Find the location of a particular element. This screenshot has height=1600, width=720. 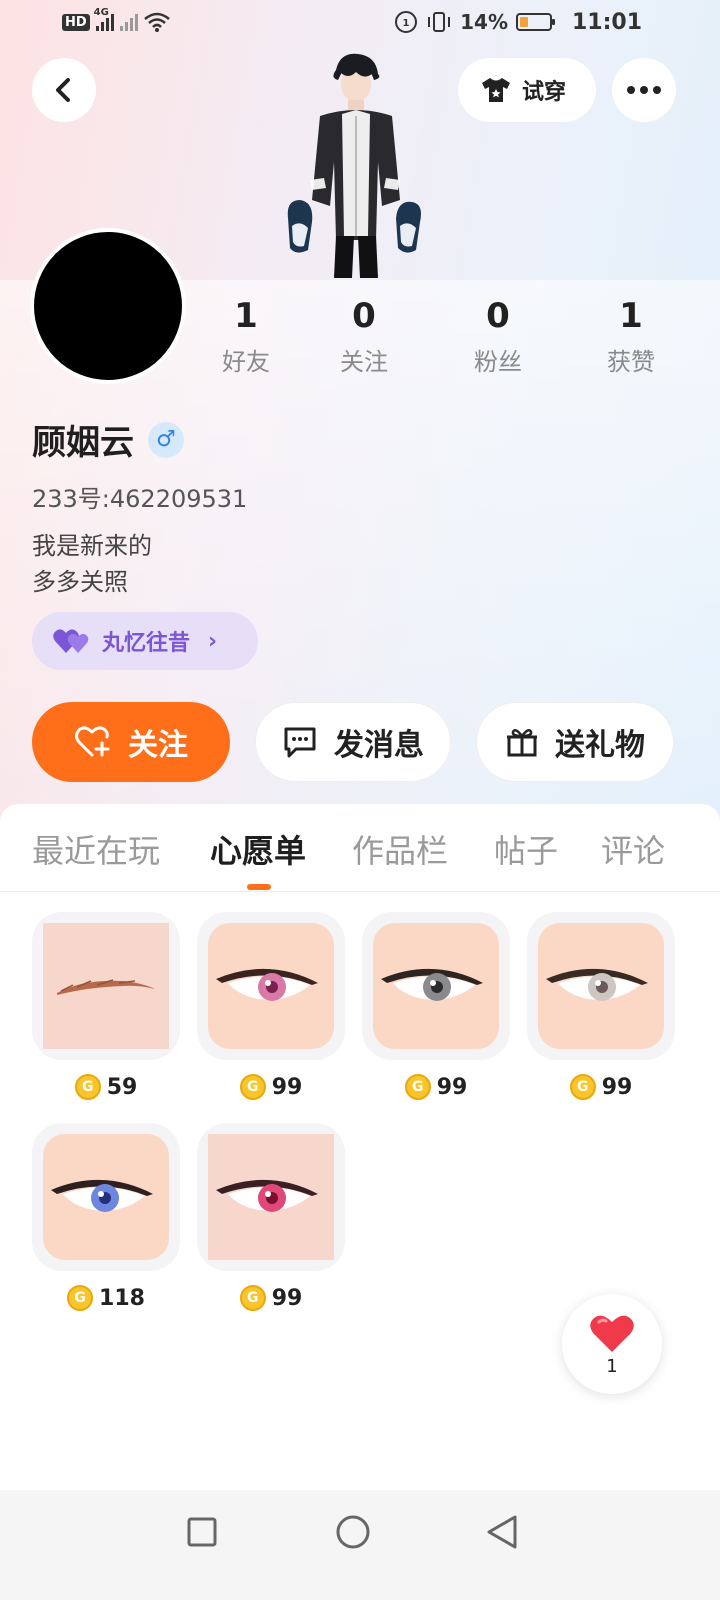

name-row: 顾姻云 ♂ is located at coordinates (108, 439).